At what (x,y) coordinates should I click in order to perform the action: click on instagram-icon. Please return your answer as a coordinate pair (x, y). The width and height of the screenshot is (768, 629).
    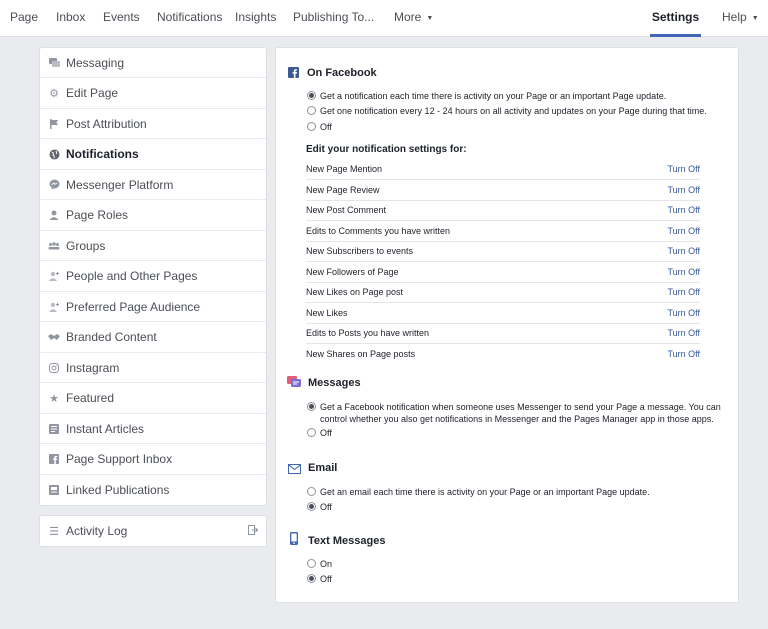
    Looking at the image, I should click on (54, 368).